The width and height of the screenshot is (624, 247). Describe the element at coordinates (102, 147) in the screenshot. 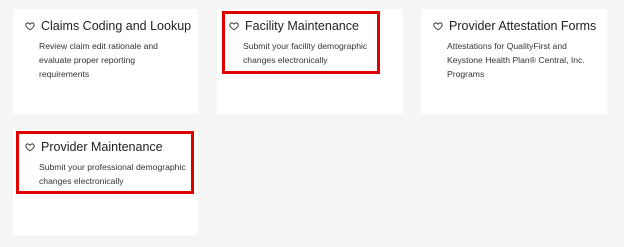

I see `card-title: Provider Maintenance` at that location.